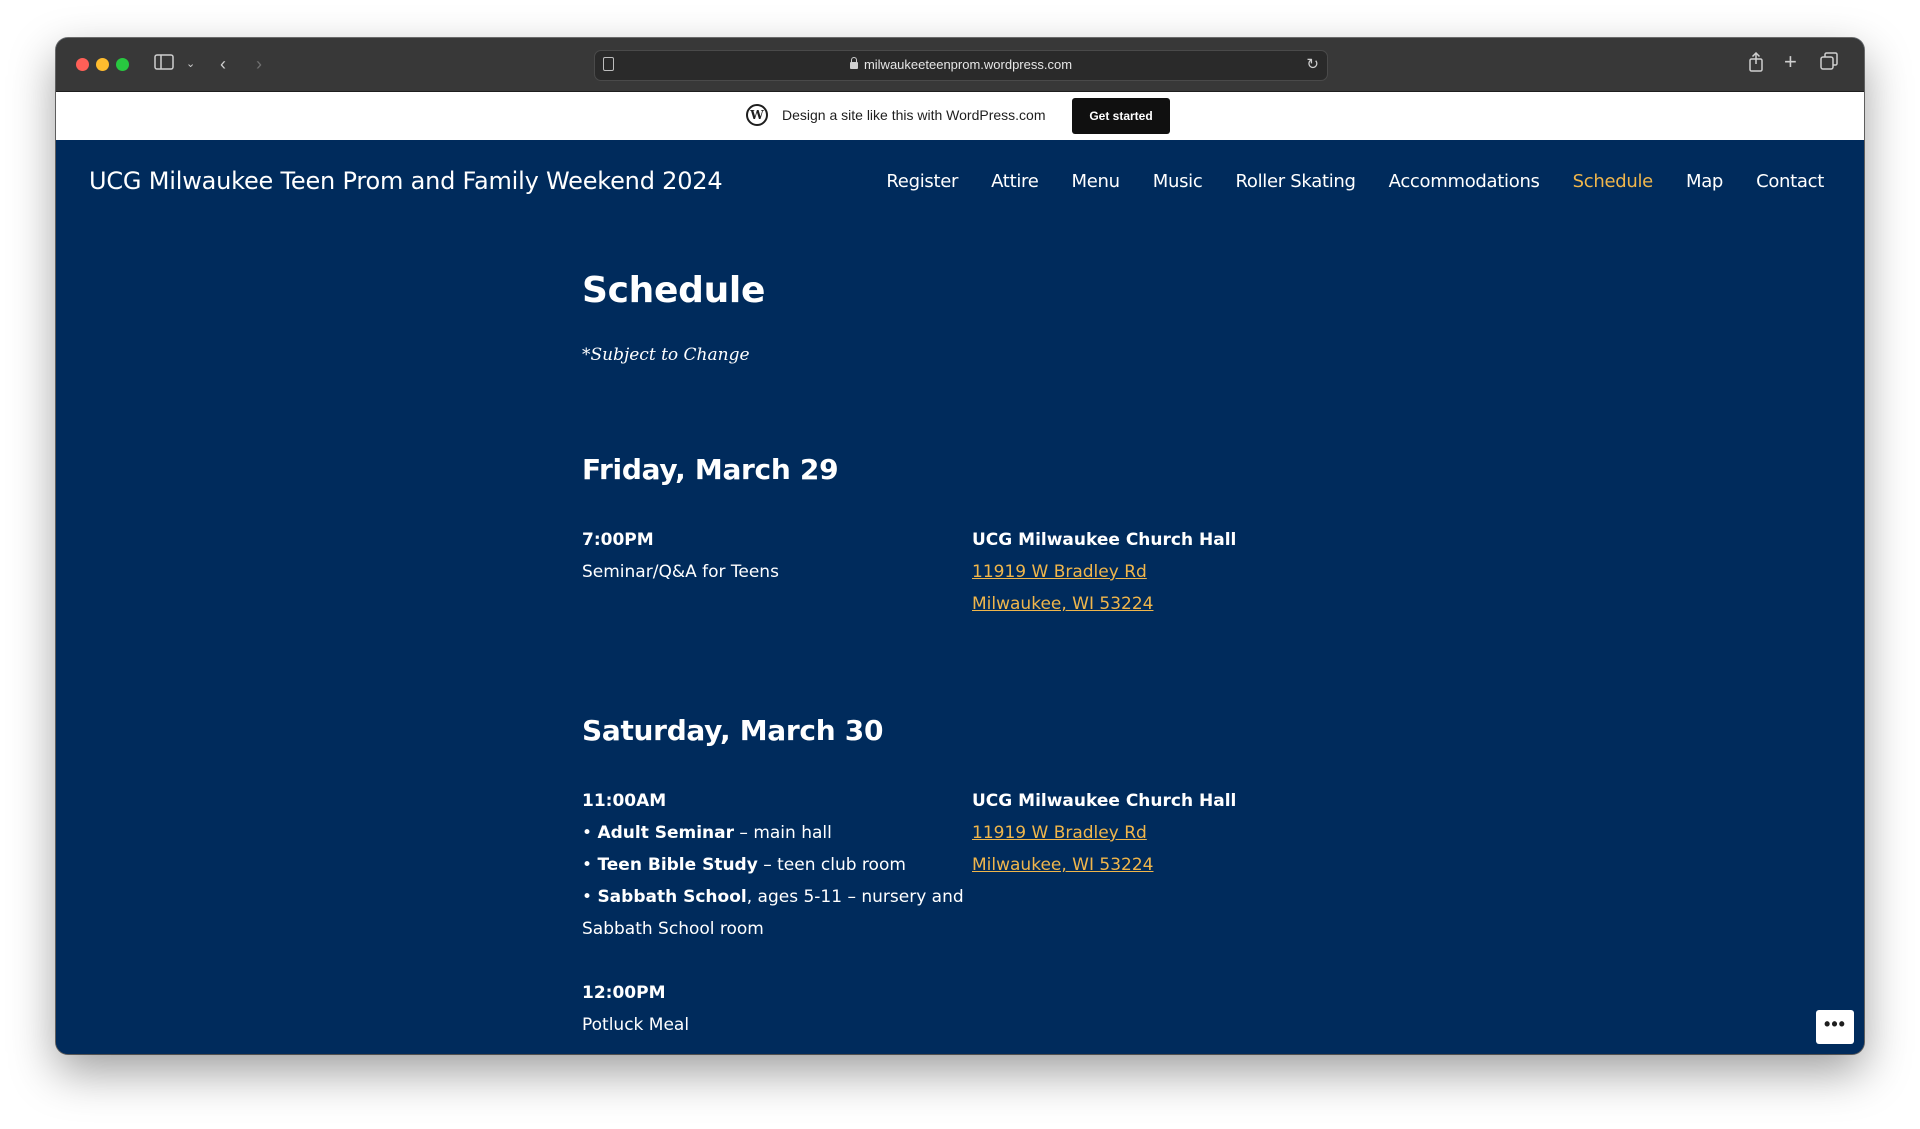 The image size is (1920, 1129). What do you see at coordinates (922, 181) in the screenshot?
I see `nav-item-register: Register` at bounding box center [922, 181].